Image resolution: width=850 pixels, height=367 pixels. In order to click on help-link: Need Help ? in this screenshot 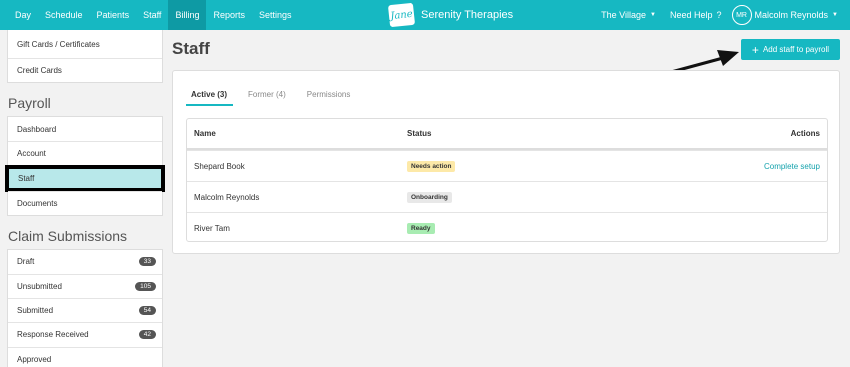, I will do `click(696, 15)`.